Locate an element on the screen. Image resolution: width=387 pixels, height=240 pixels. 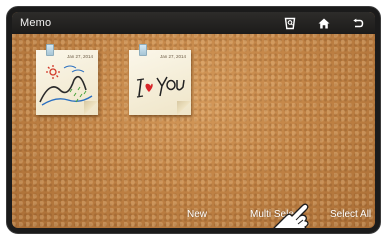
home-icon is located at coordinates (324, 23).